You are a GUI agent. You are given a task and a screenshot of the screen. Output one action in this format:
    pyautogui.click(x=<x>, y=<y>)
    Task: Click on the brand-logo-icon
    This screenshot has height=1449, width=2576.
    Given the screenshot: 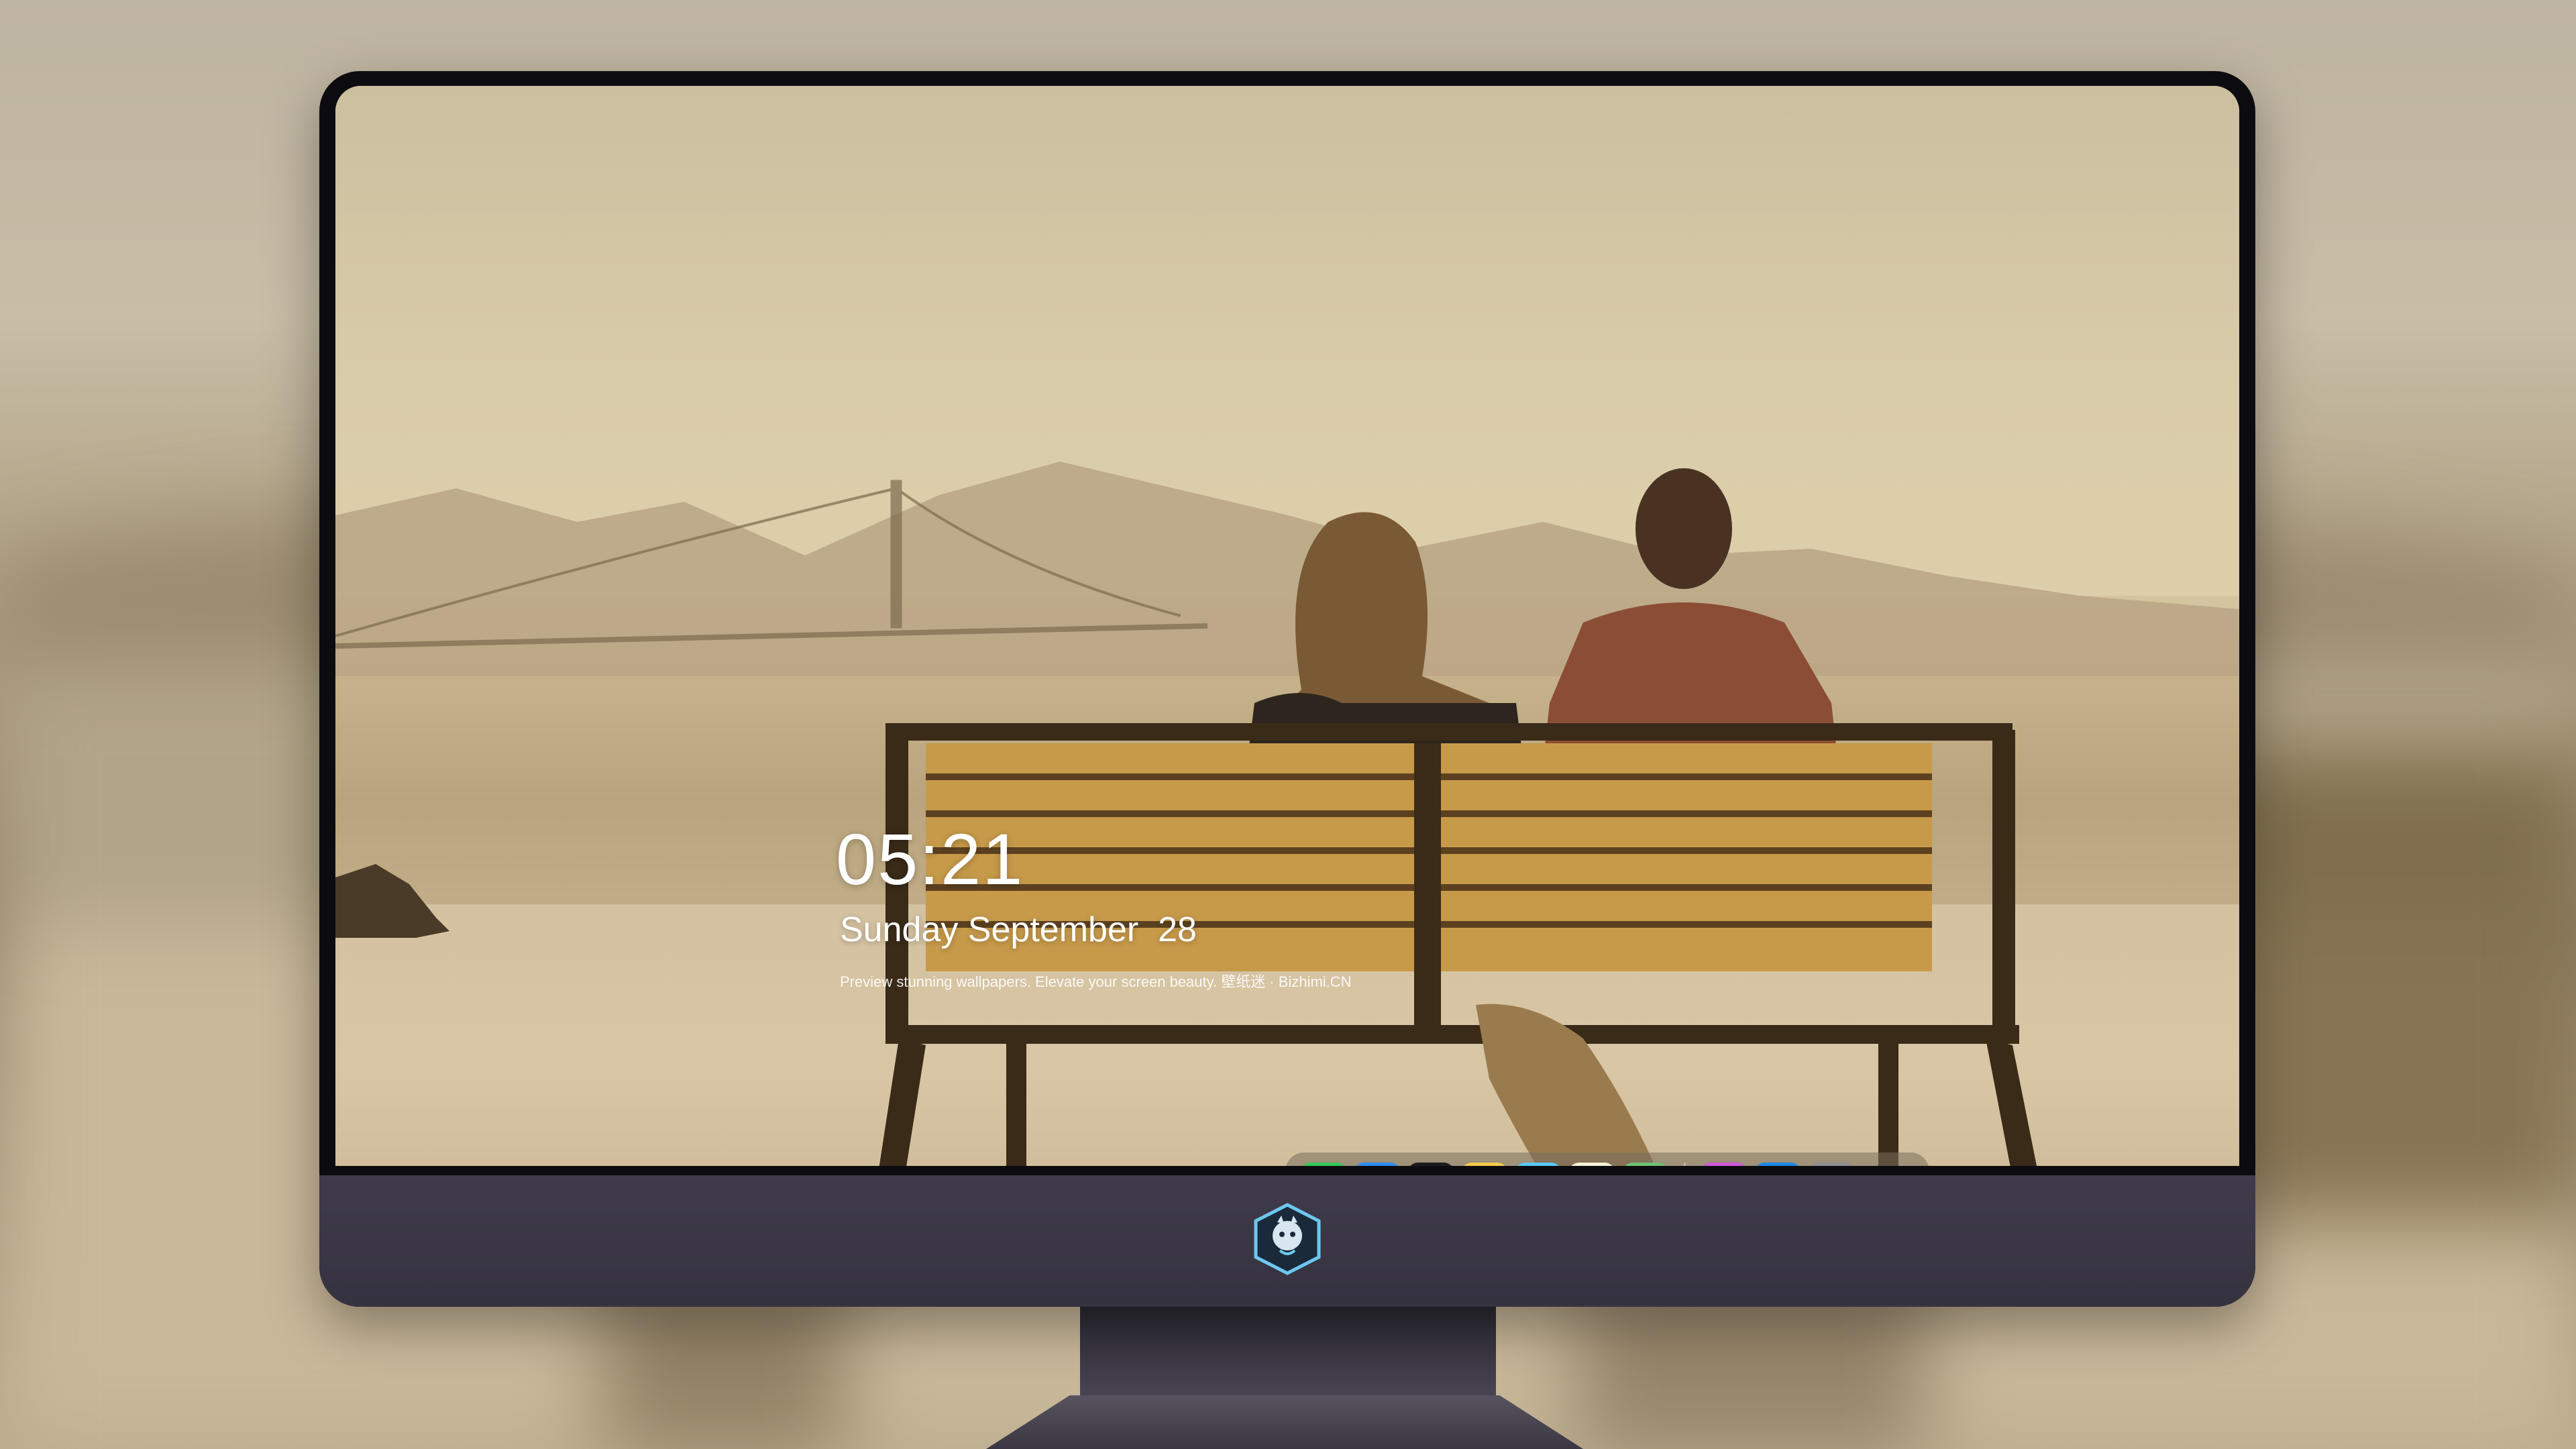 What is the action you would take?
    pyautogui.click(x=1287, y=1239)
    